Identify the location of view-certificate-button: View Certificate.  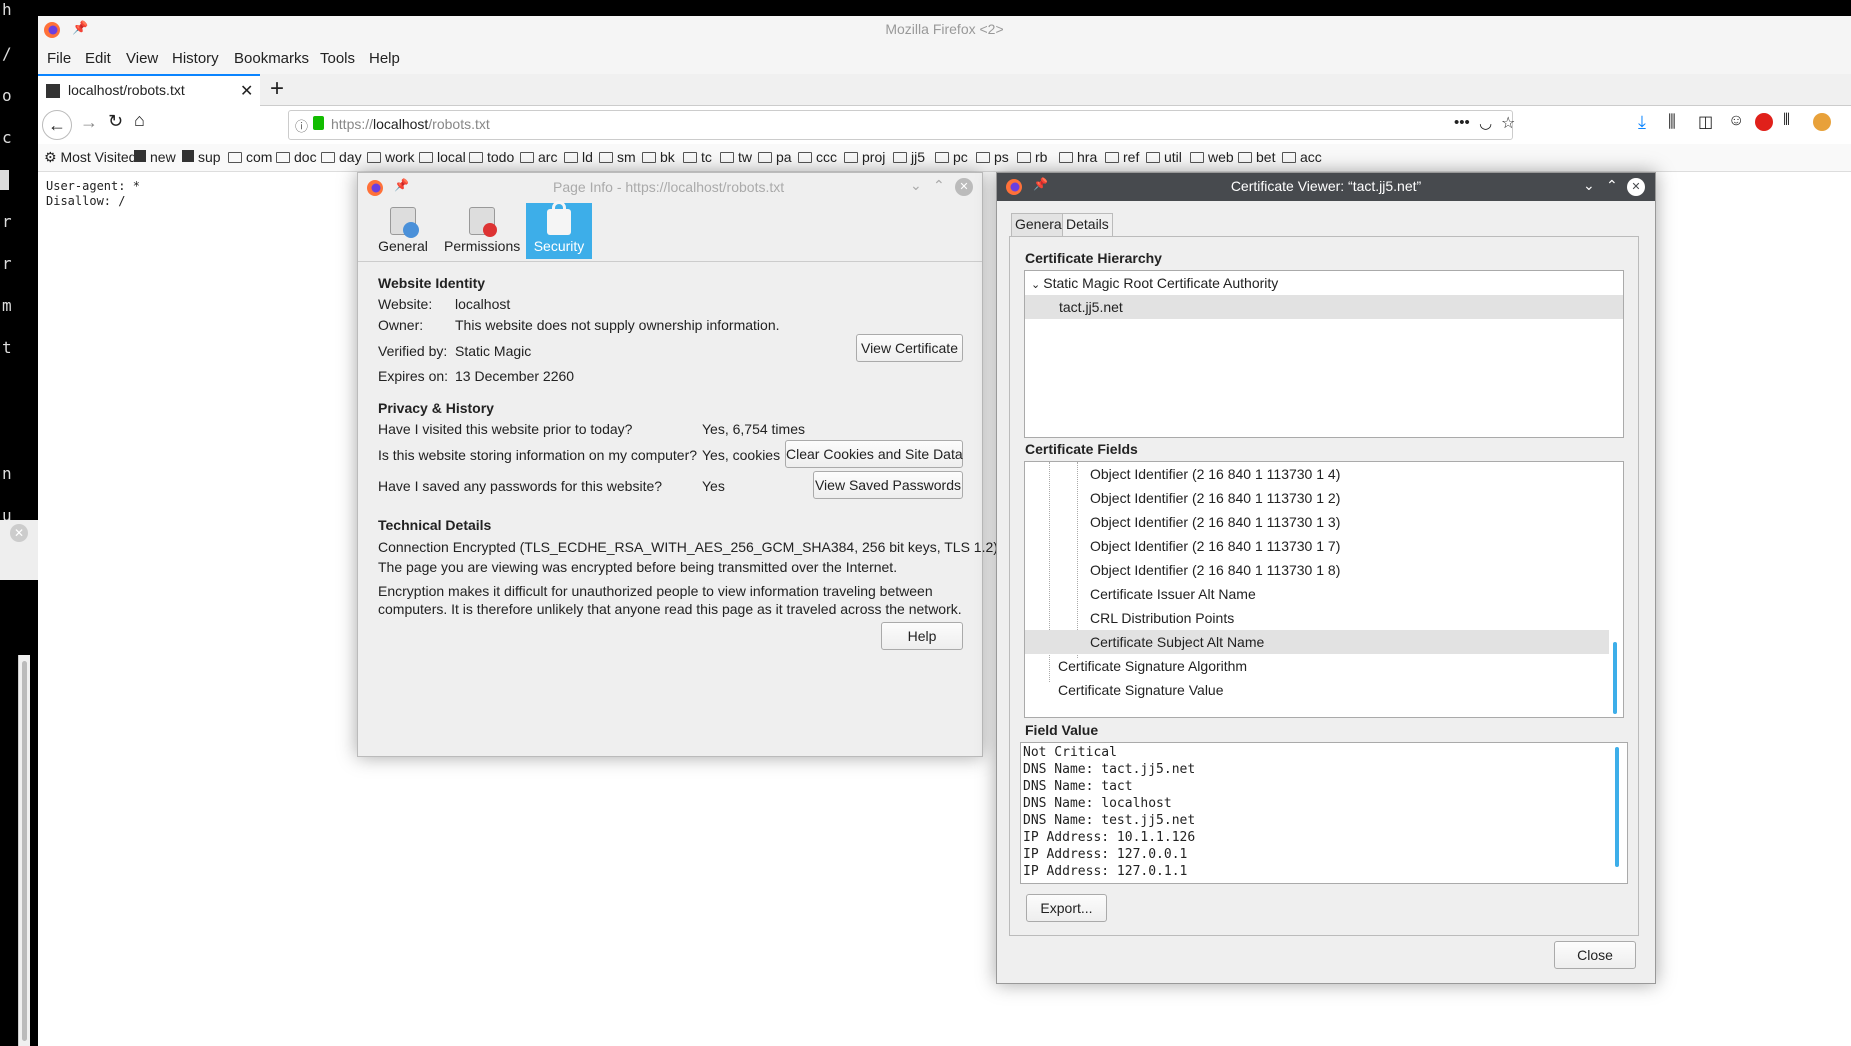
(909, 348).